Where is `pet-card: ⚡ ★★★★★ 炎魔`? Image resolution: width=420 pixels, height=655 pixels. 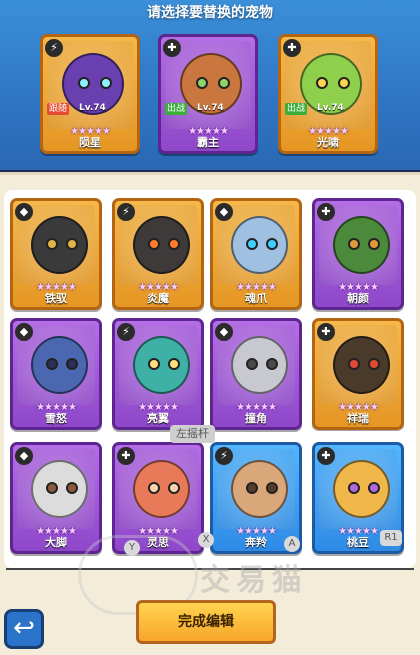
pet-card: ⚡ ★★★★★ 炎魔 is located at coordinates (158, 254).